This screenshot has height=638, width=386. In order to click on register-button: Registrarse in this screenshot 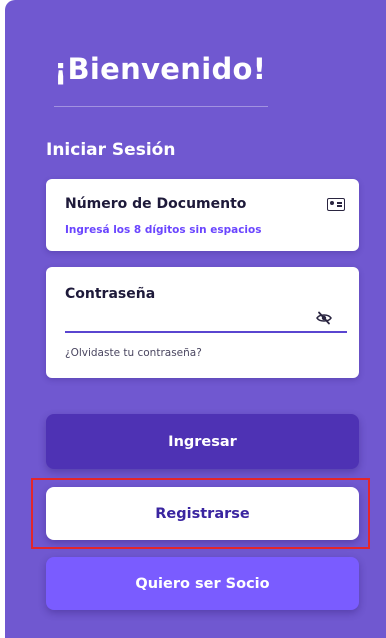, I will do `click(202, 513)`.